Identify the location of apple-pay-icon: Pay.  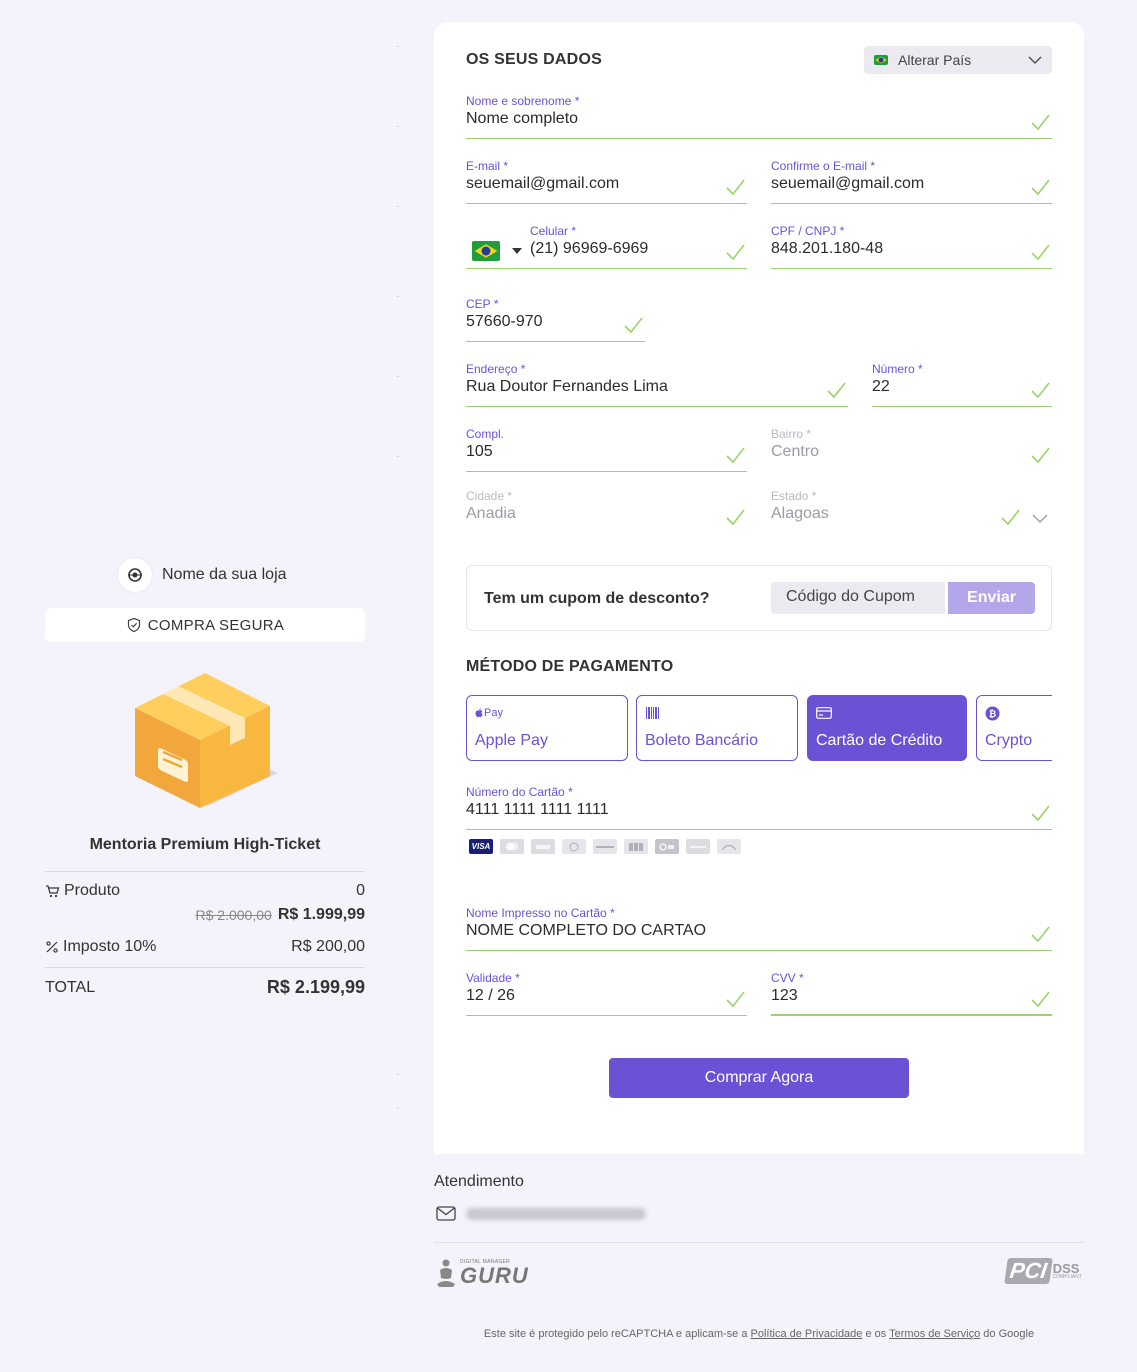
(489, 713).